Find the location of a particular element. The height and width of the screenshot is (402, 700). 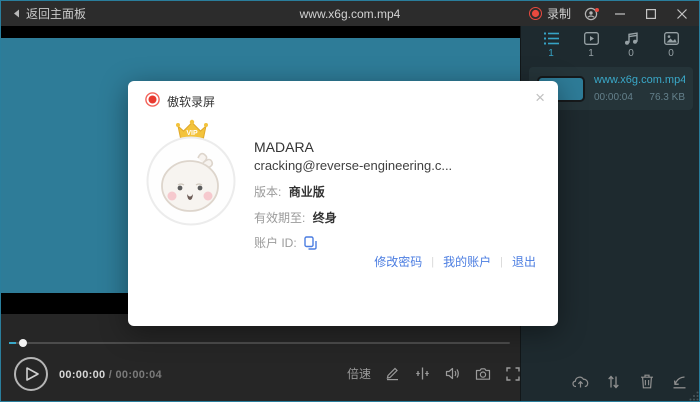

fullscreen-button is located at coordinates (512, 373).